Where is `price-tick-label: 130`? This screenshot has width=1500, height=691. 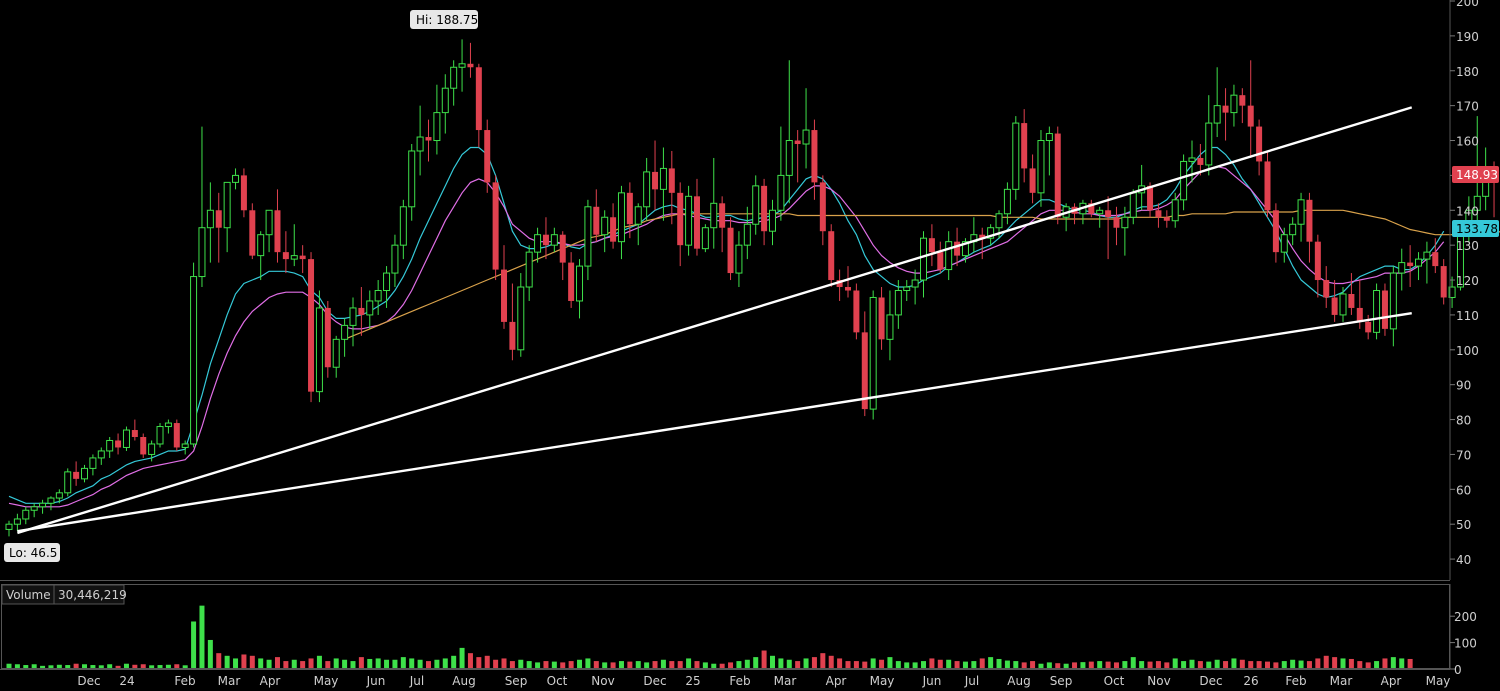
price-tick-label: 130 is located at coordinates (1467, 246).